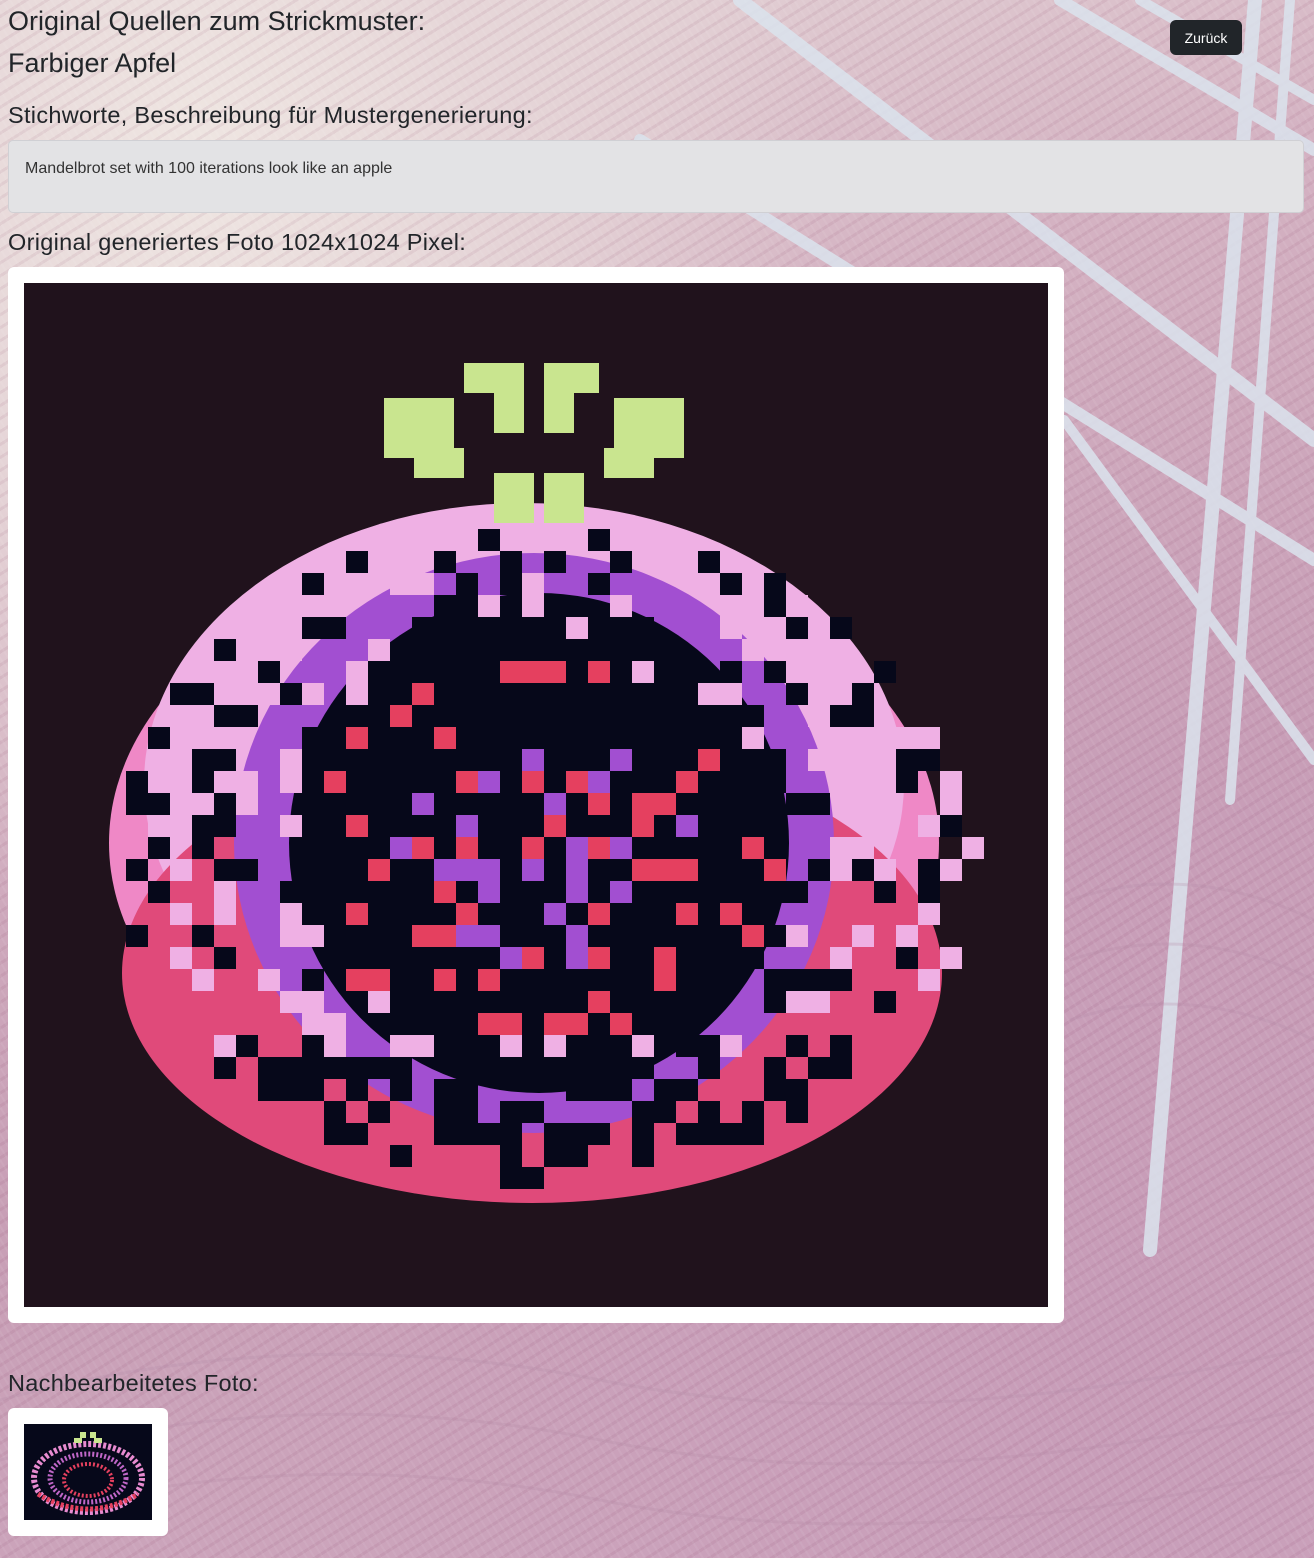 This screenshot has height=1558, width=1314. Describe the element at coordinates (1206, 37) in the screenshot. I see `back-button: Zurück` at that location.